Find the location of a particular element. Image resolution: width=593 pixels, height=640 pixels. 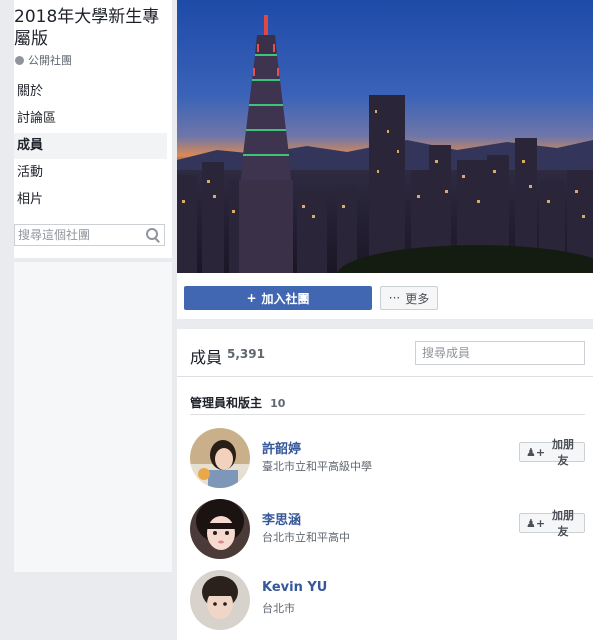

group-search-input is located at coordinates (78, 235).